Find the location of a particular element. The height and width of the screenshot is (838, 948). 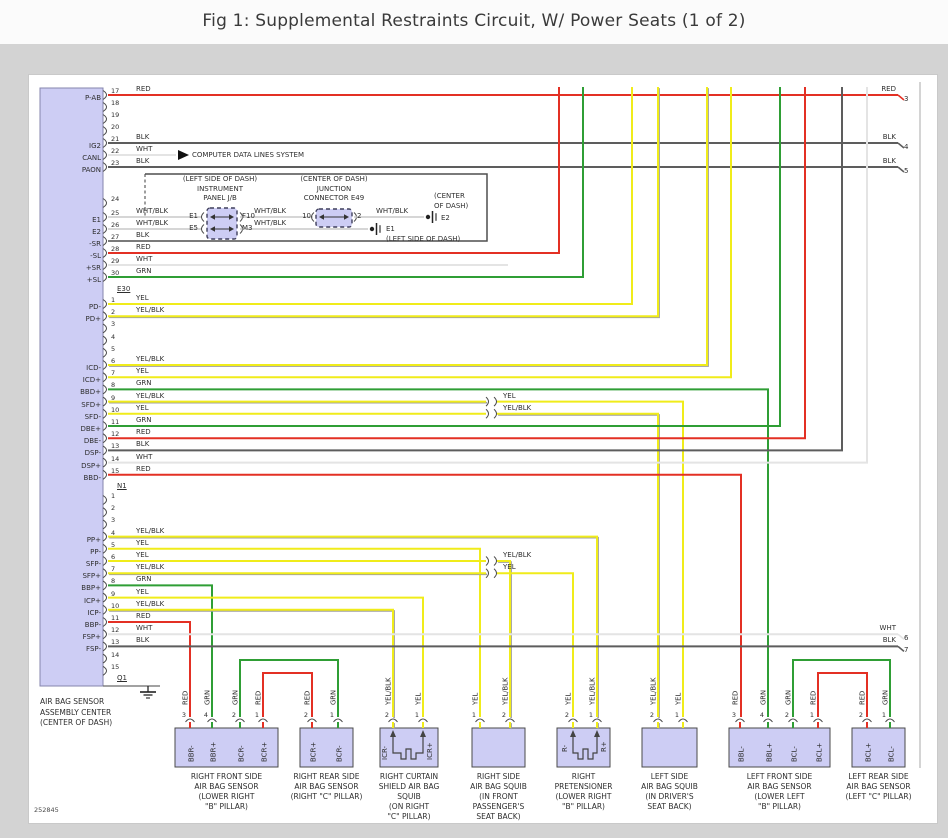

jb-caption-line: PANEL J/B is located at coordinates (220, 198).